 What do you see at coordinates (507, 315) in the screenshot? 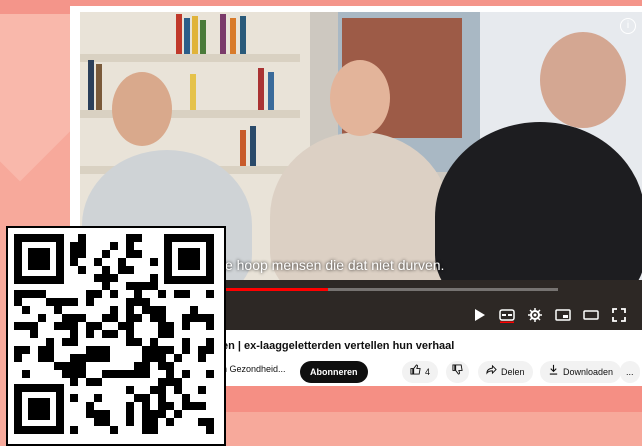
I see `subtitles-icon` at bounding box center [507, 315].